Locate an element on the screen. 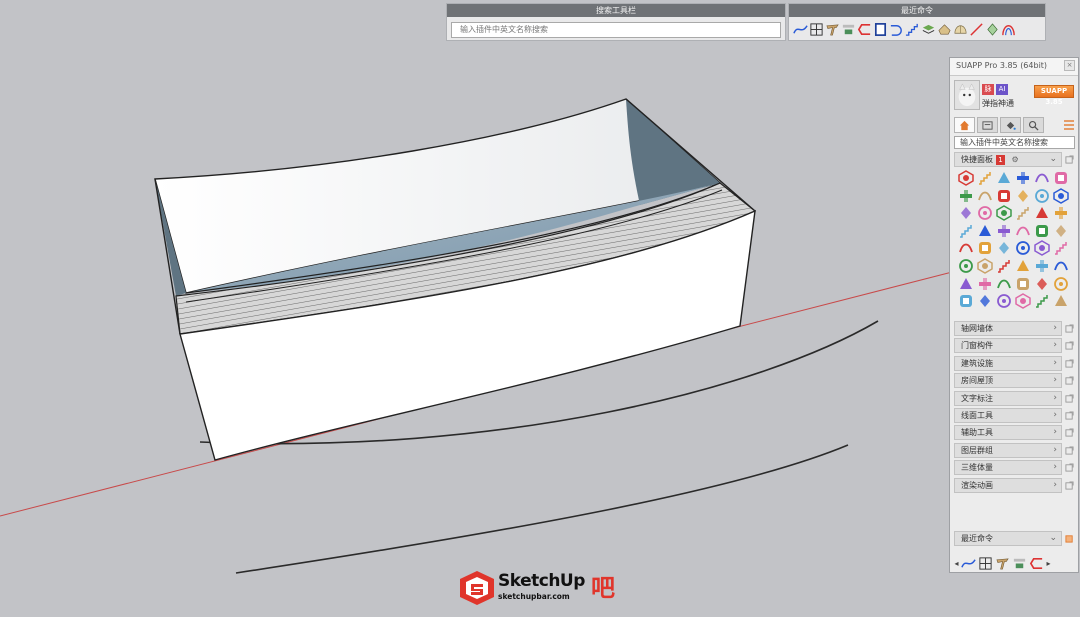 This screenshot has width=1080, height=617. plugin-search-input: 输入插件中英文名称搜索 is located at coordinates (616, 30).